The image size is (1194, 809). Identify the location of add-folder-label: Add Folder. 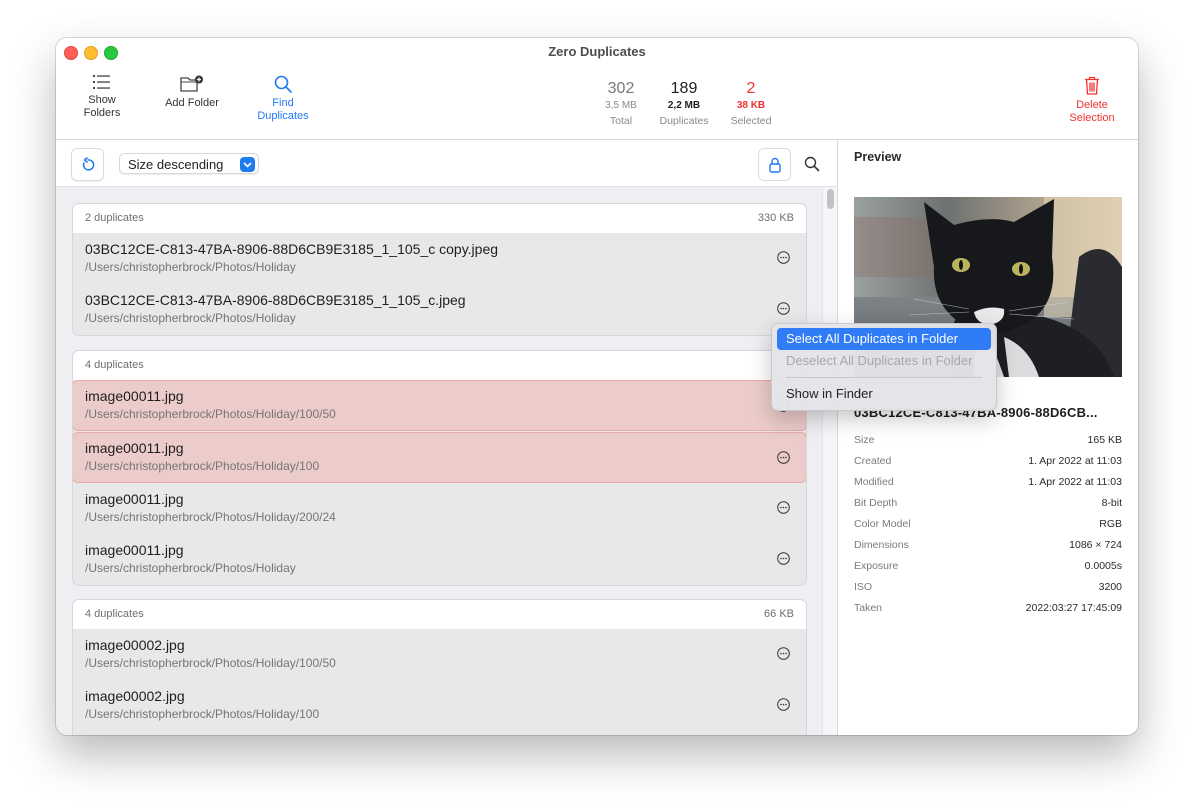
(192, 103).